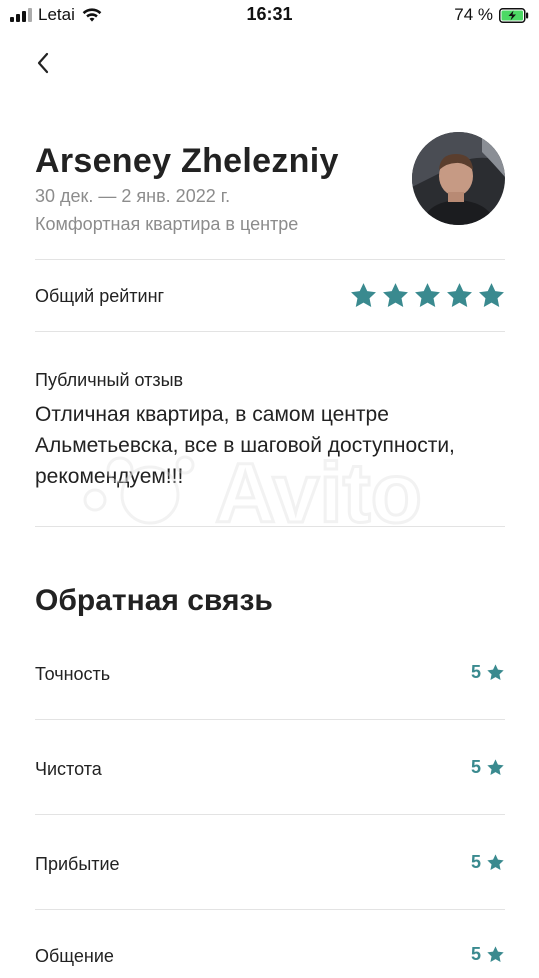 This screenshot has height=978, width=539. I want to click on feedback-row: Чистота 5, so click(270, 771).